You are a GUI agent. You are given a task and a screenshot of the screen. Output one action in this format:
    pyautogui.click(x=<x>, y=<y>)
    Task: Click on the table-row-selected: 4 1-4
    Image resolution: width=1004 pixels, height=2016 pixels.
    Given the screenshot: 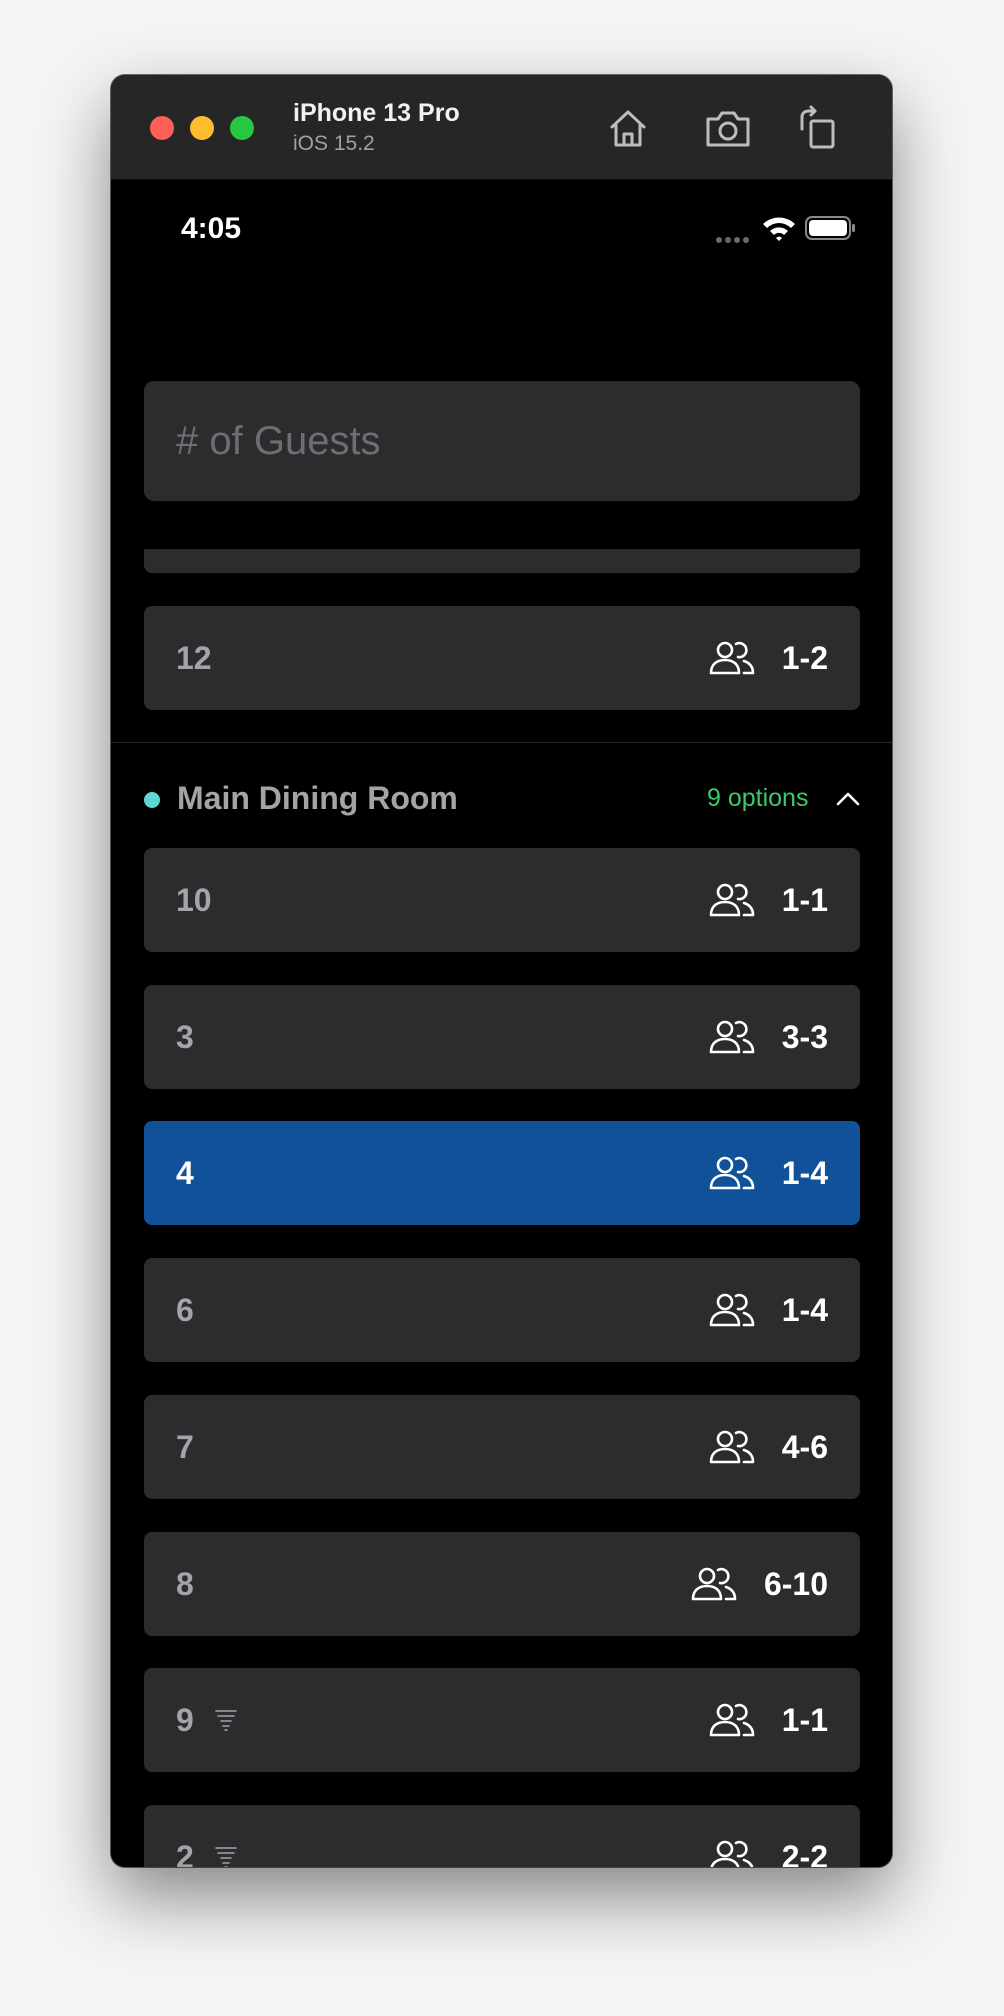 What is the action you would take?
    pyautogui.click(x=502, y=1173)
    